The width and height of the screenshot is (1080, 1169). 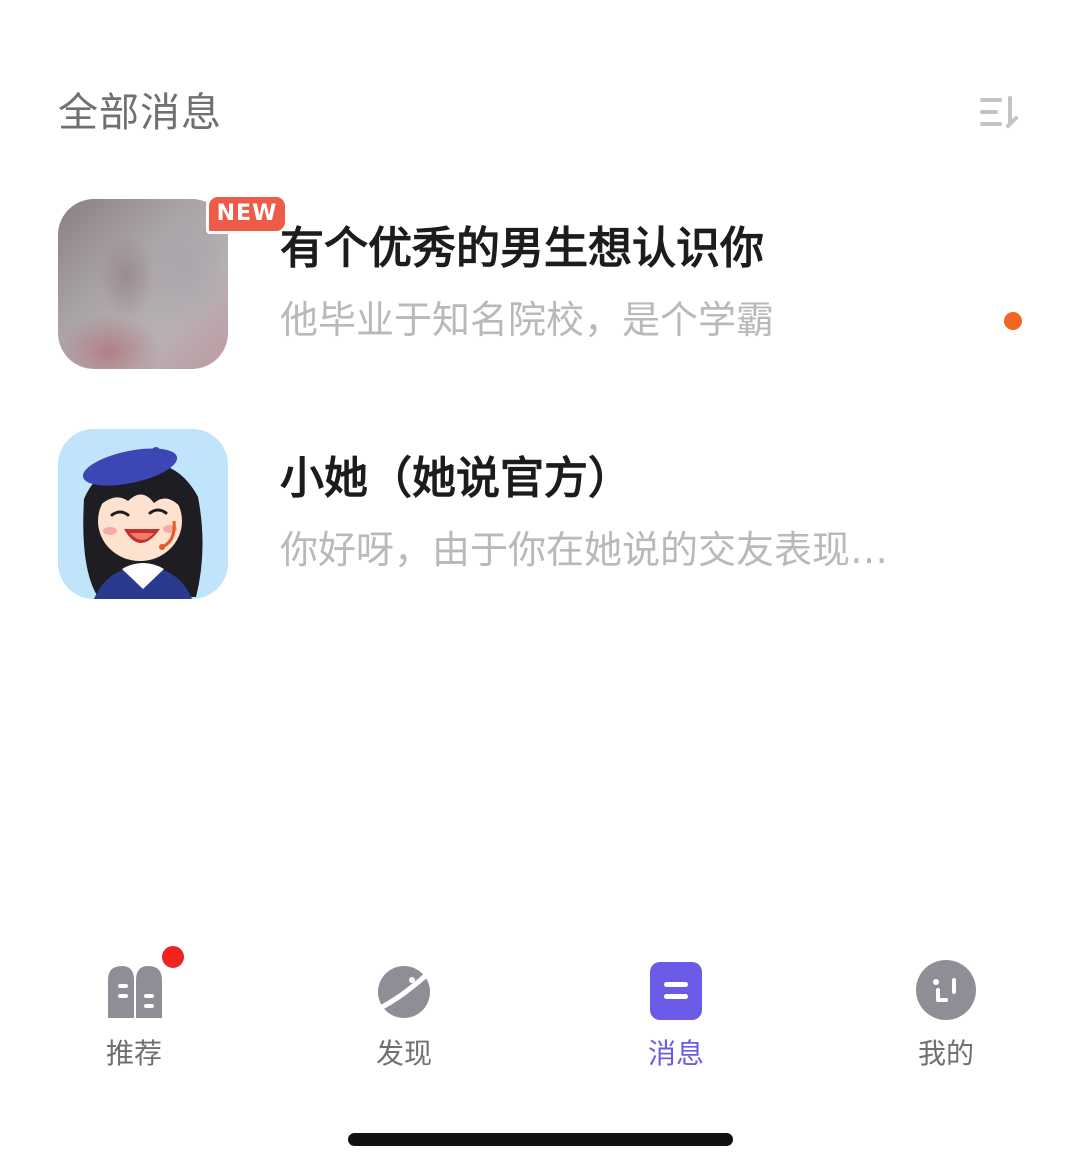 What do you see at coordinates (1013, 321) in the screenshot?
I see `unread-dot` at bounding box center [1013, 321].